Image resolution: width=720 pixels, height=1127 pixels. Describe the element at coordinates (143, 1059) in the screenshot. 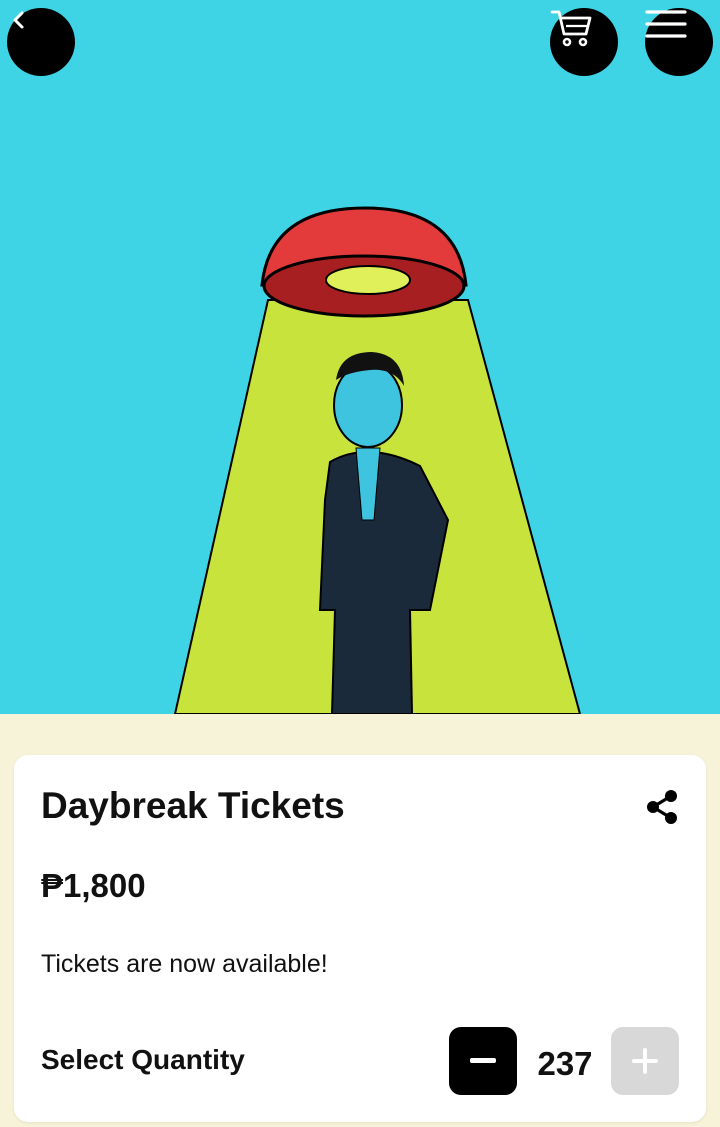

I see `quantity-label: Select Quantity` at that location.